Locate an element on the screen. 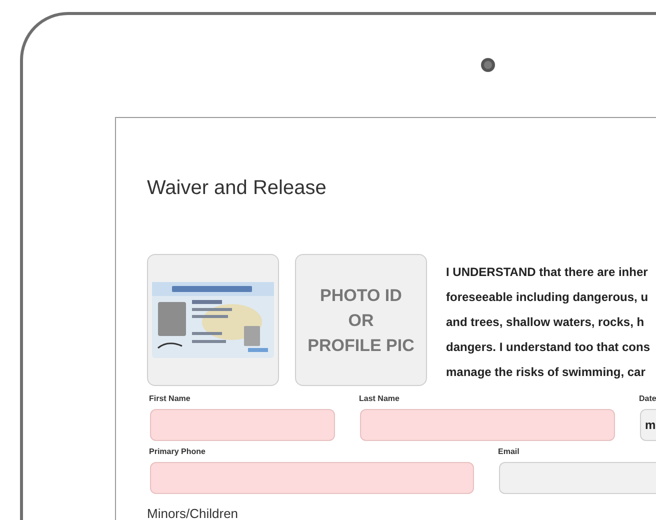  id-card-slot is located at coordinates (213, 320).